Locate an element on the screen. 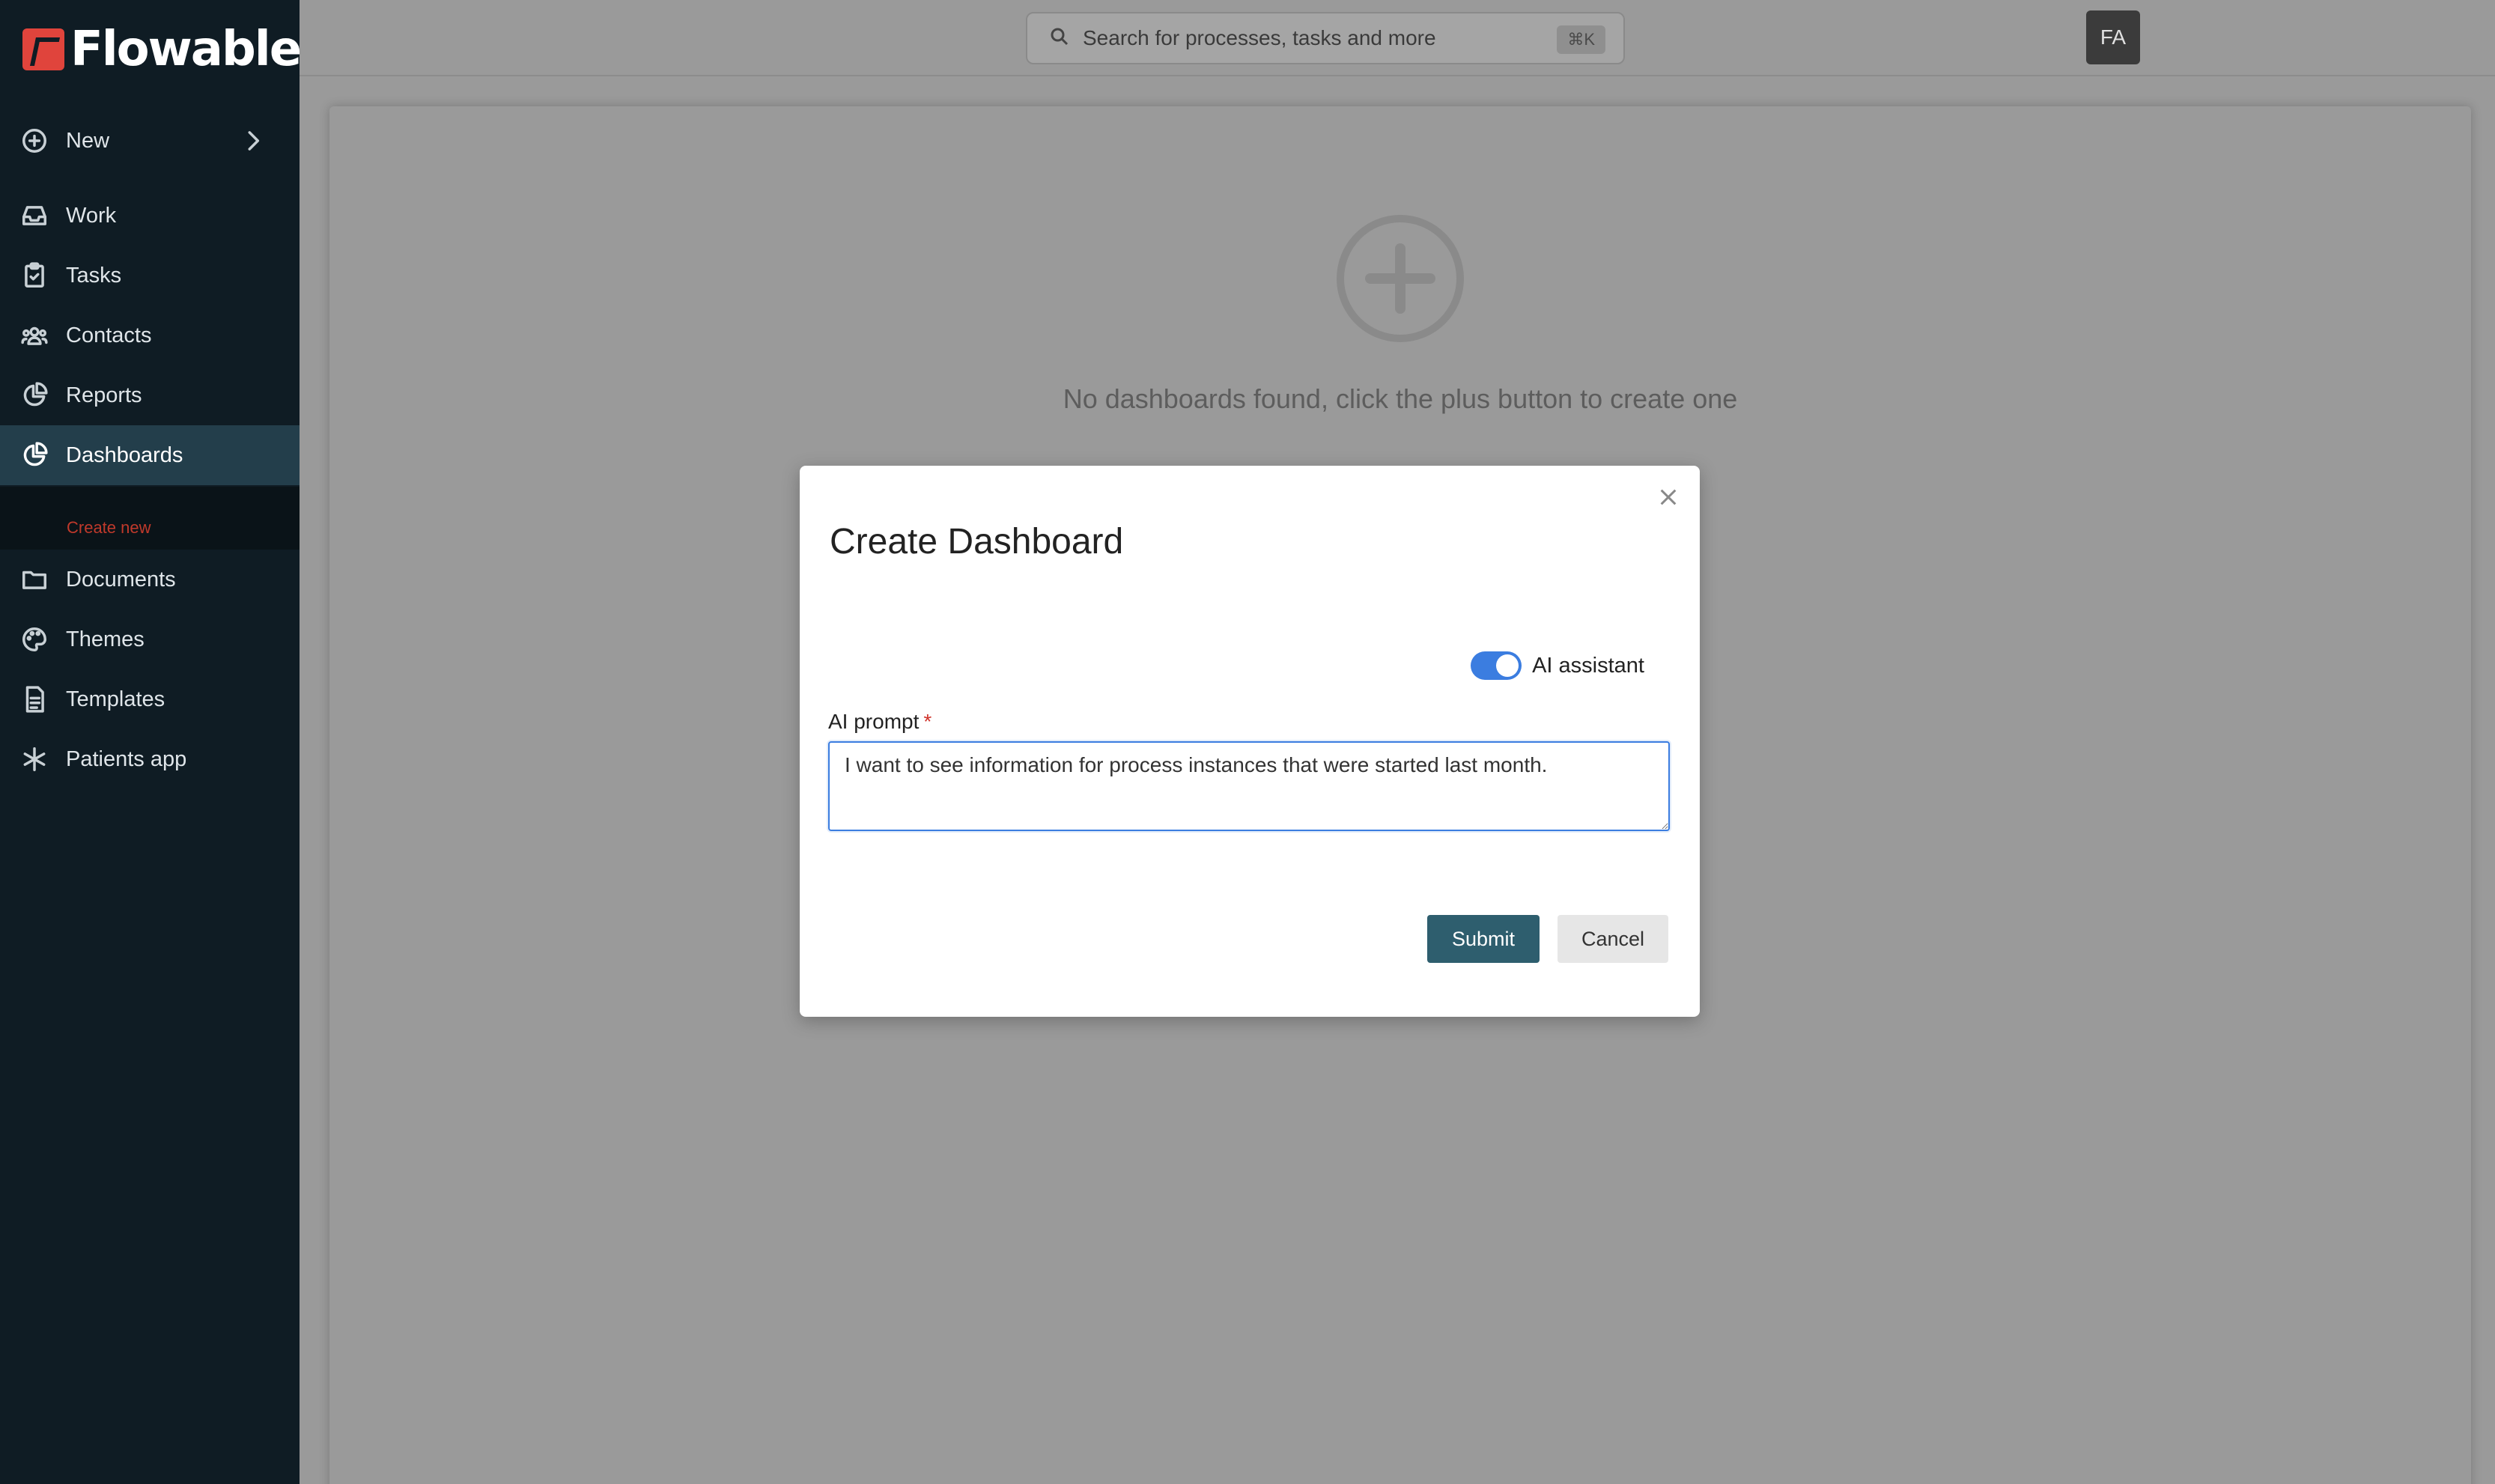 This screenshot has width=2495, height=1484. sidebar-item-label: Documents is located at coordinates (121, 579).